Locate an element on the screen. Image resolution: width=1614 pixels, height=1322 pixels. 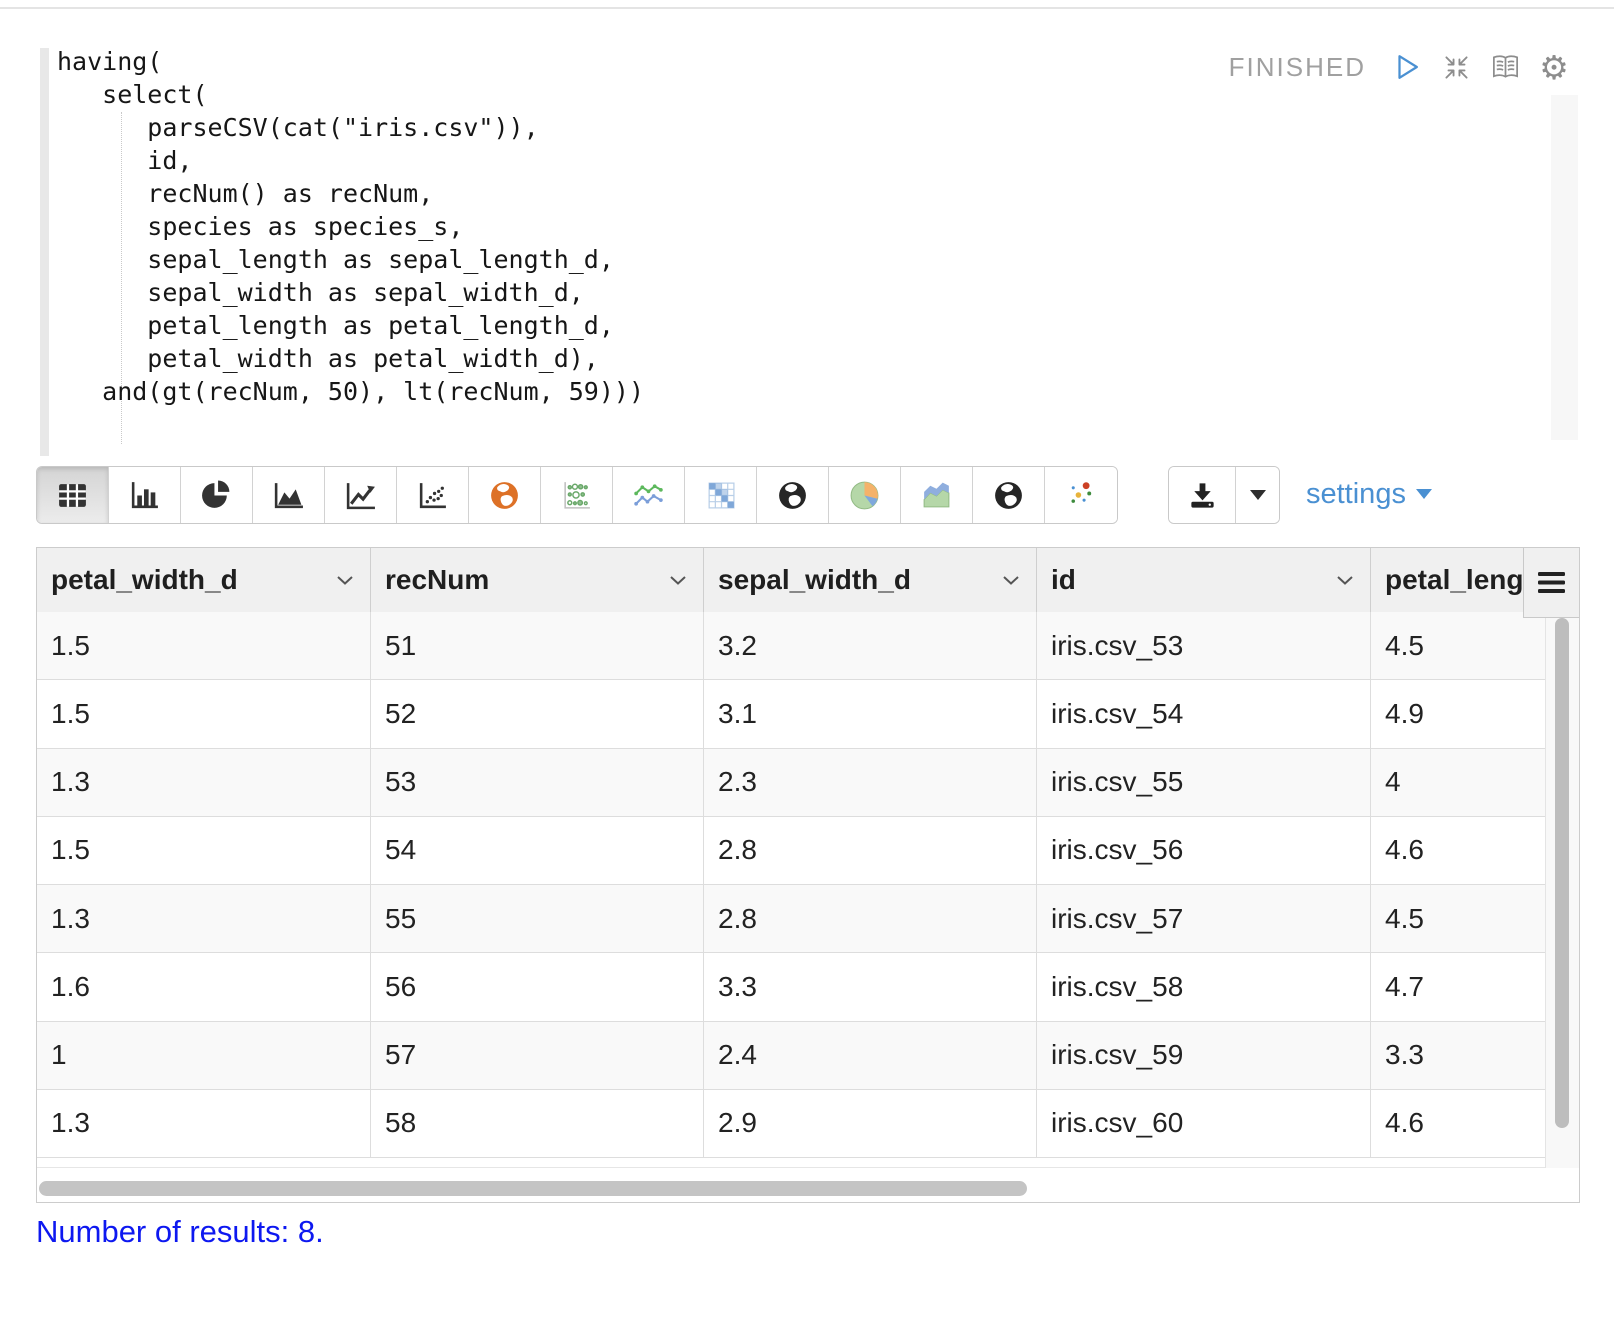
editor-scrollbar is located at coordinates (1564, 267).